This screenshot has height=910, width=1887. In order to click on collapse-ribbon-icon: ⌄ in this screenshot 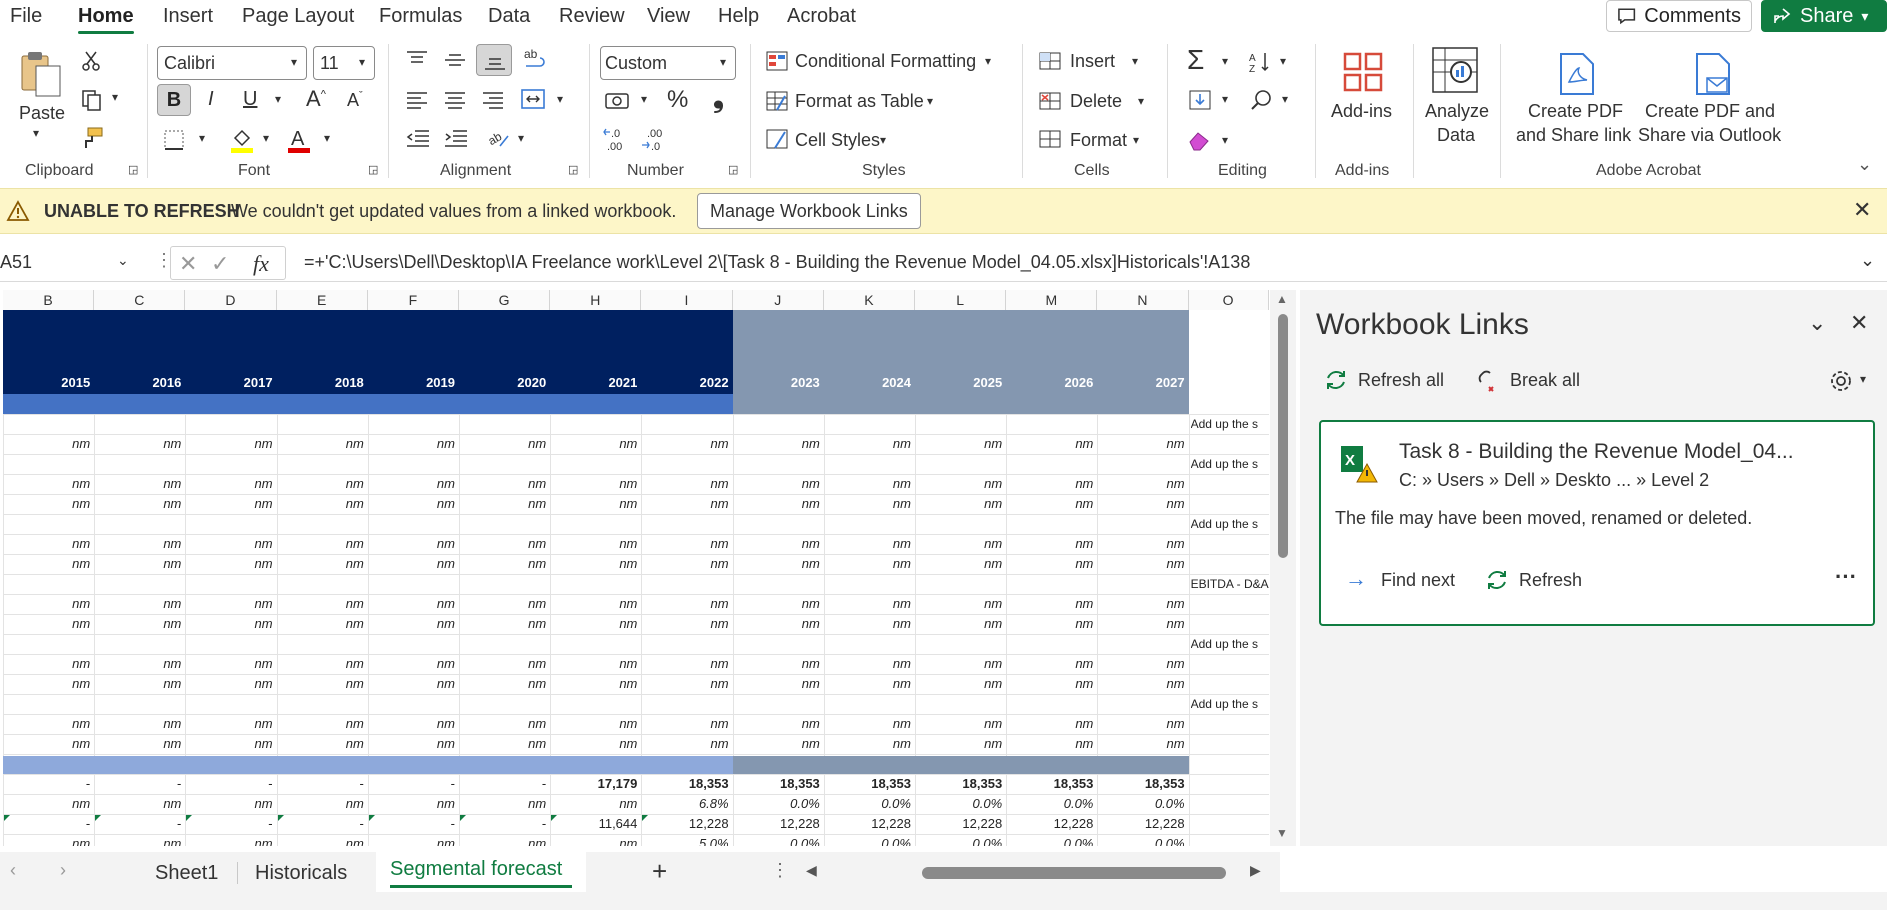, I will do `click(1864, 164)`.